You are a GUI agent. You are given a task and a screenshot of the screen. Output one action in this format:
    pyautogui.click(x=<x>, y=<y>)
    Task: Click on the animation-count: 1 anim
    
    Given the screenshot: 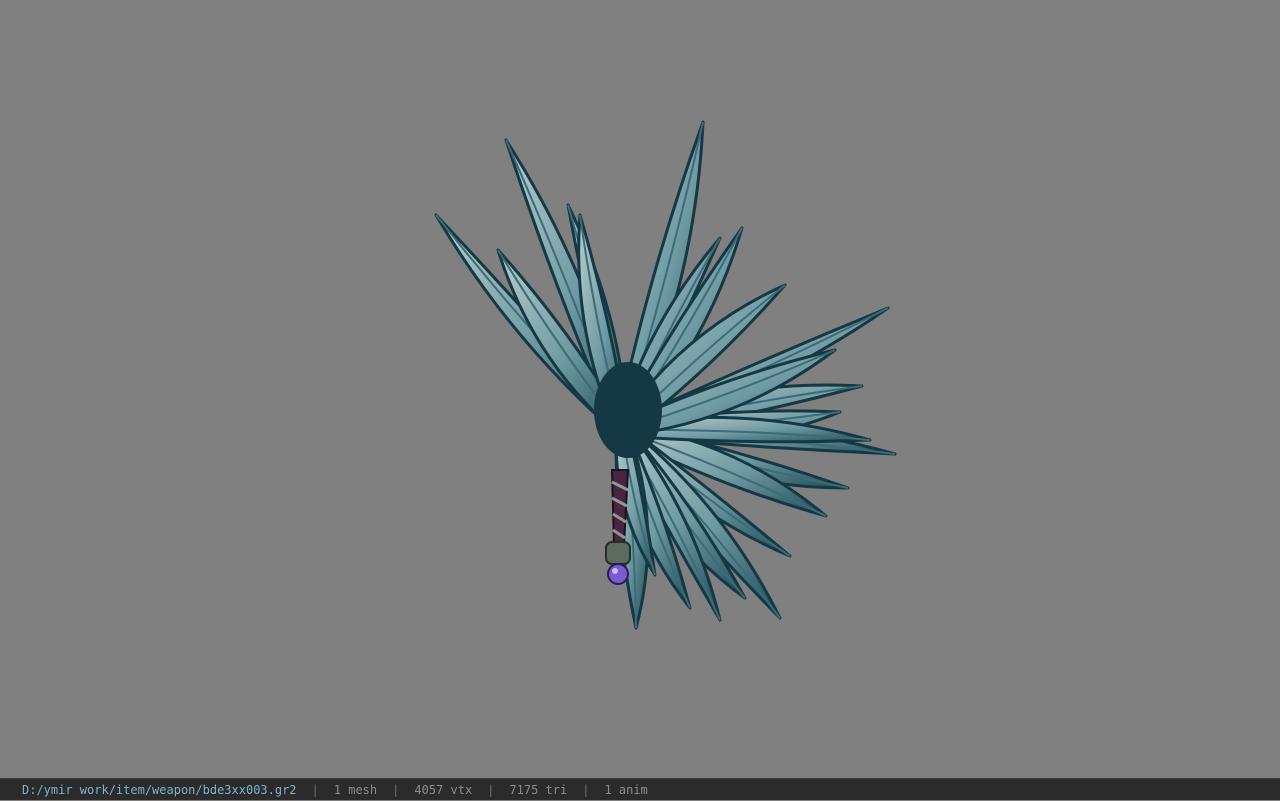 What is the action you would take?
    pyautogui.click(x=626, y=790)
    